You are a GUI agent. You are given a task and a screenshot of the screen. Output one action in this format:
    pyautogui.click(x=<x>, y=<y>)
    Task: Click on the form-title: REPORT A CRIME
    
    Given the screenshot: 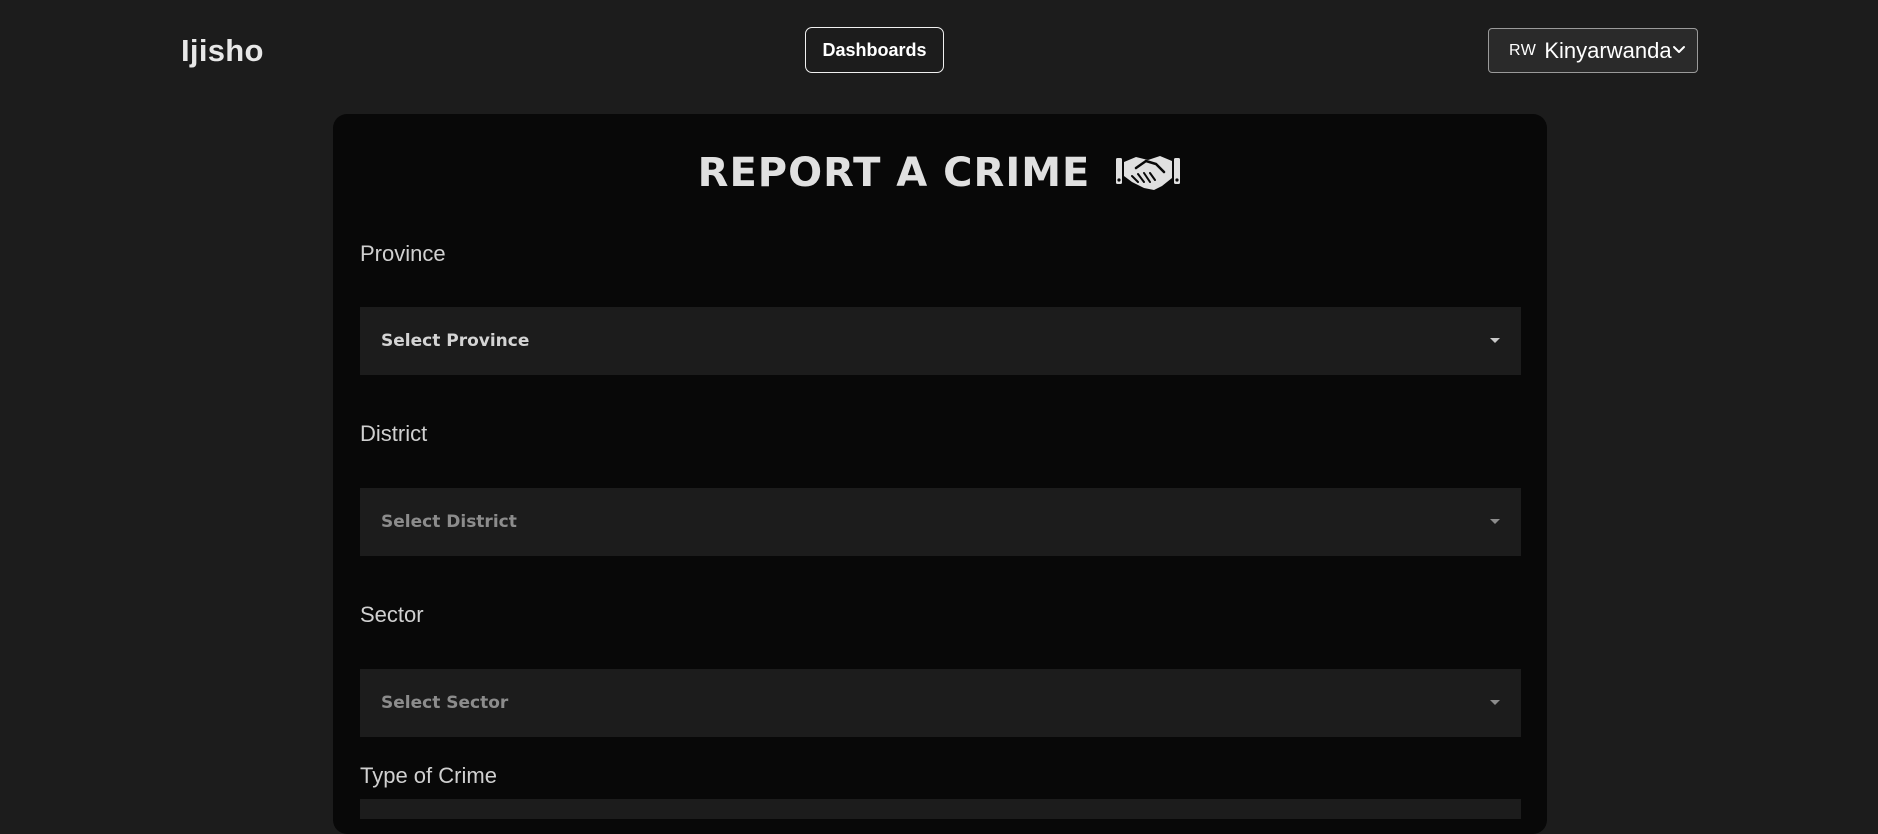 What is the action you would take?
    pyautogui.click(x=940, y=173)
    